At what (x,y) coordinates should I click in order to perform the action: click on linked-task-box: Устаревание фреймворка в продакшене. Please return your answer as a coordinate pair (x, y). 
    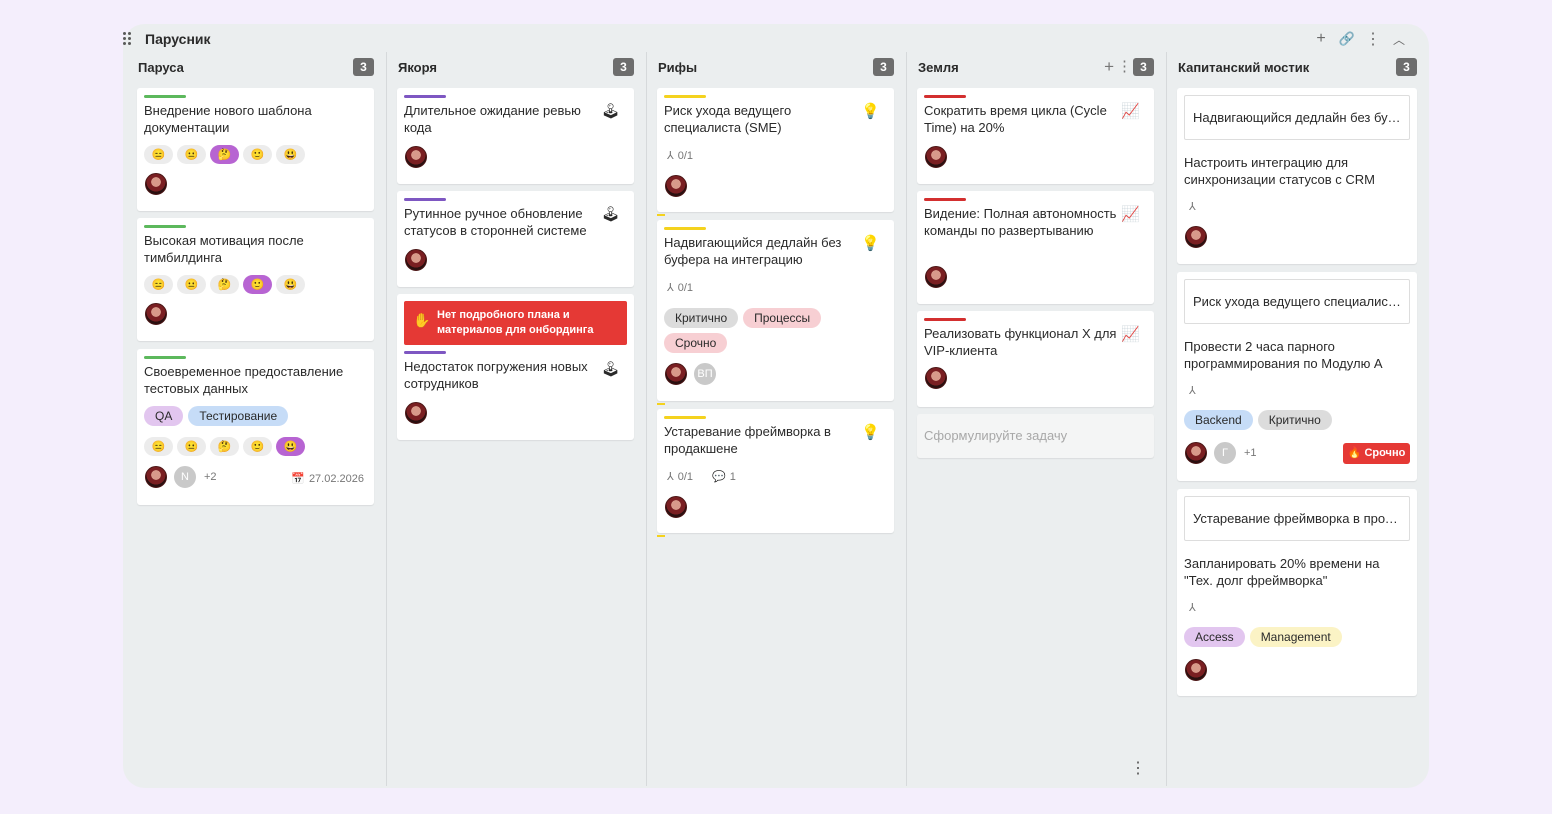
    Looking at the image, I should click on (1297, 518).